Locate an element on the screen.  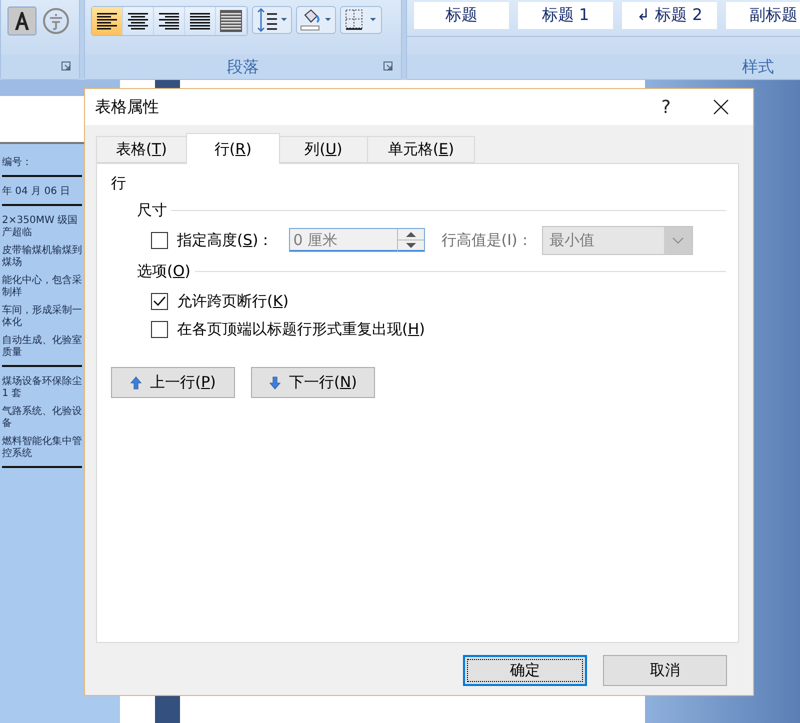
ok-button: 确定 is located at coordinates (525, 670).